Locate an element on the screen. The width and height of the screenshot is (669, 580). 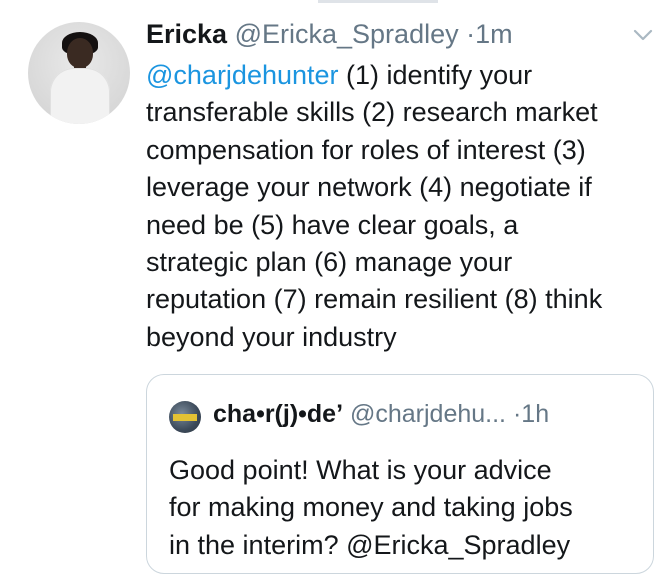
tweet-body-line: strategic plan (6) manage your is located at coordinates (329, 262).